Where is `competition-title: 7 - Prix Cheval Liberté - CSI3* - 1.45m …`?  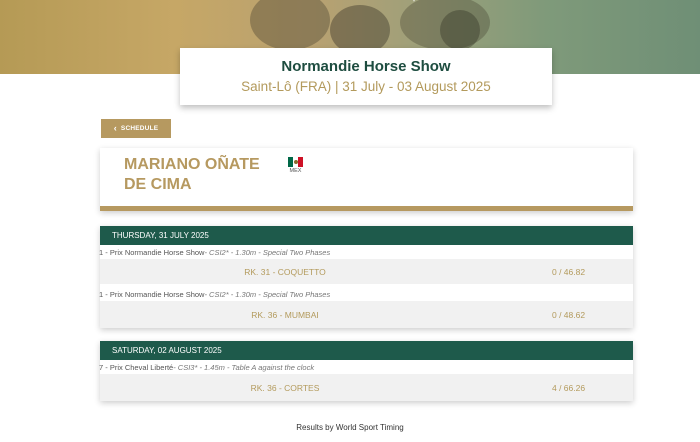 competition-title: 7 - Prix Cheval Liberté - CSI3* - 1.45m … is located at coordinates (207, 367).